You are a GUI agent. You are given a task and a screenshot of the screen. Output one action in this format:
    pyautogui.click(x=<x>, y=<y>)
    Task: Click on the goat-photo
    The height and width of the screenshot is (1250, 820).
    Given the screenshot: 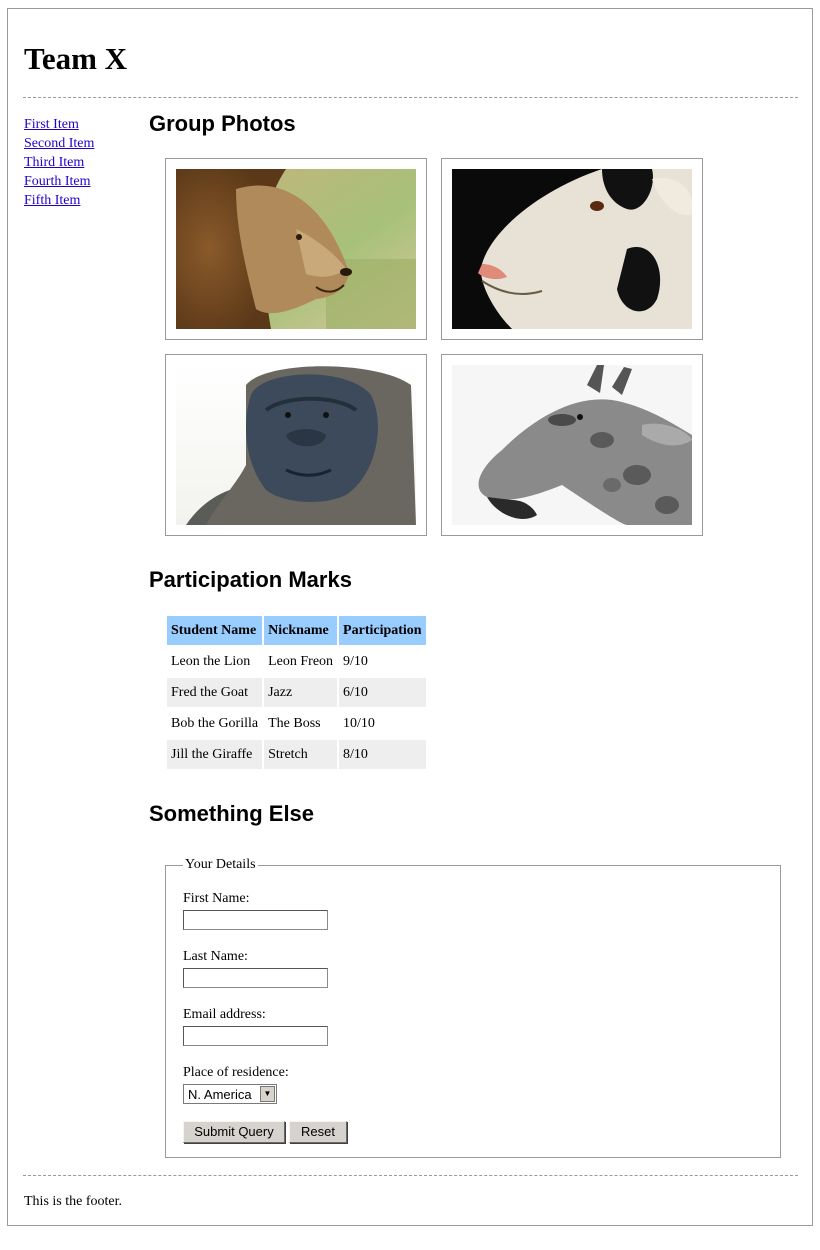 What is the action you would take?
    pyautogui.click(x=572, y=249)
    